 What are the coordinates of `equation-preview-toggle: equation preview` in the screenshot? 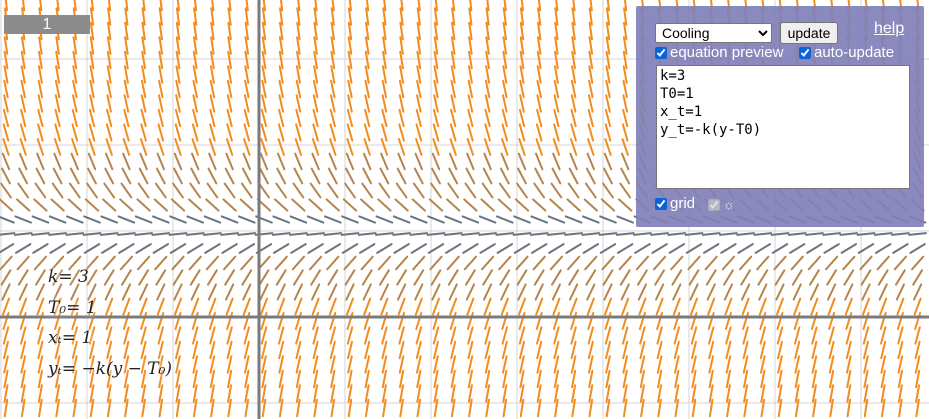 It's located at (719, 52).